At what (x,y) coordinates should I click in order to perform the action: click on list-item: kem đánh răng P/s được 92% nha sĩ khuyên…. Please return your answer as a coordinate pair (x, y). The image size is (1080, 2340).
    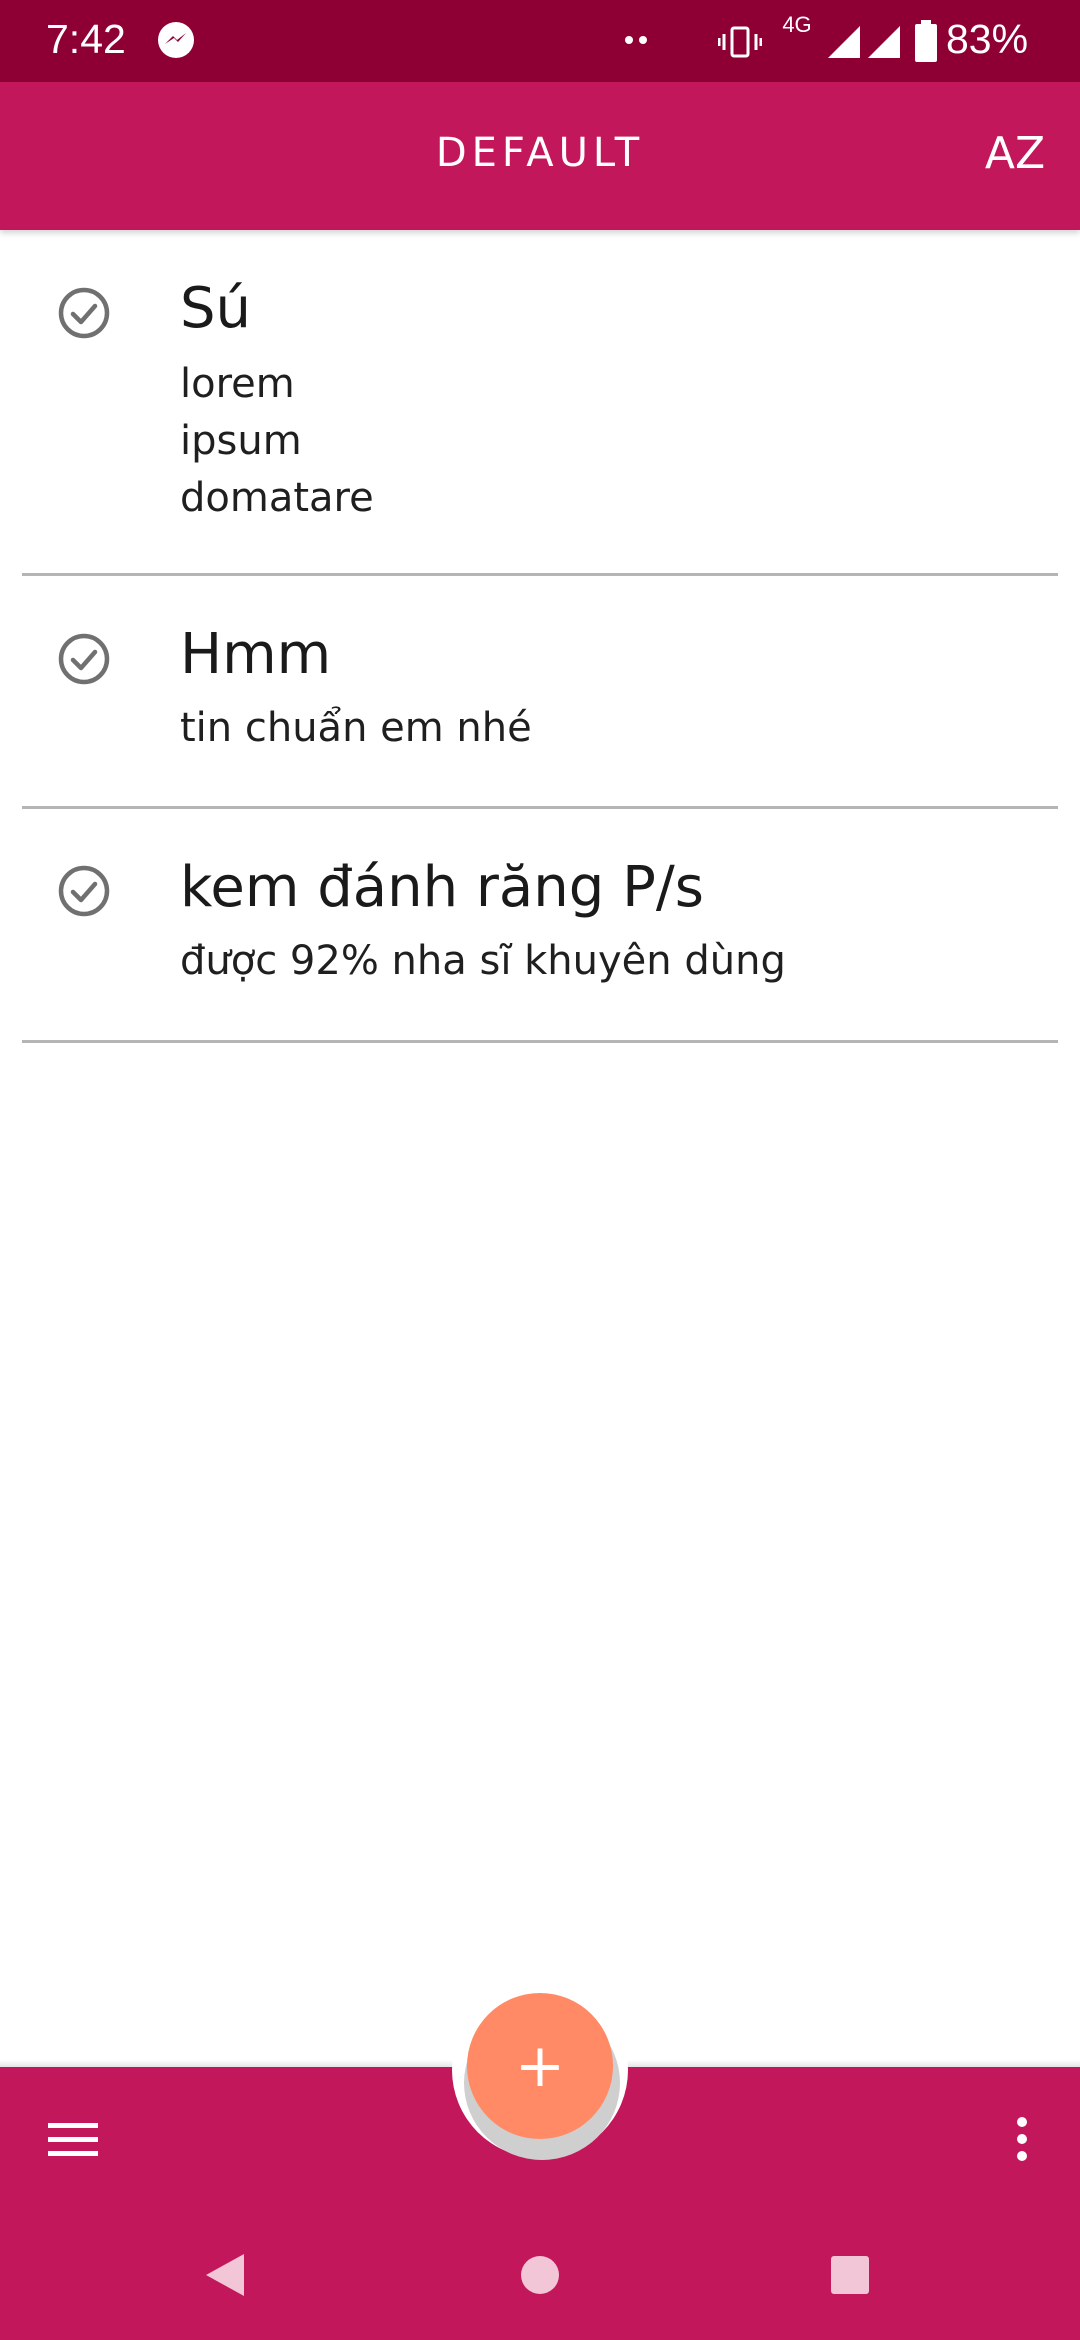
    Looking at the image, I should click on (540, 926).